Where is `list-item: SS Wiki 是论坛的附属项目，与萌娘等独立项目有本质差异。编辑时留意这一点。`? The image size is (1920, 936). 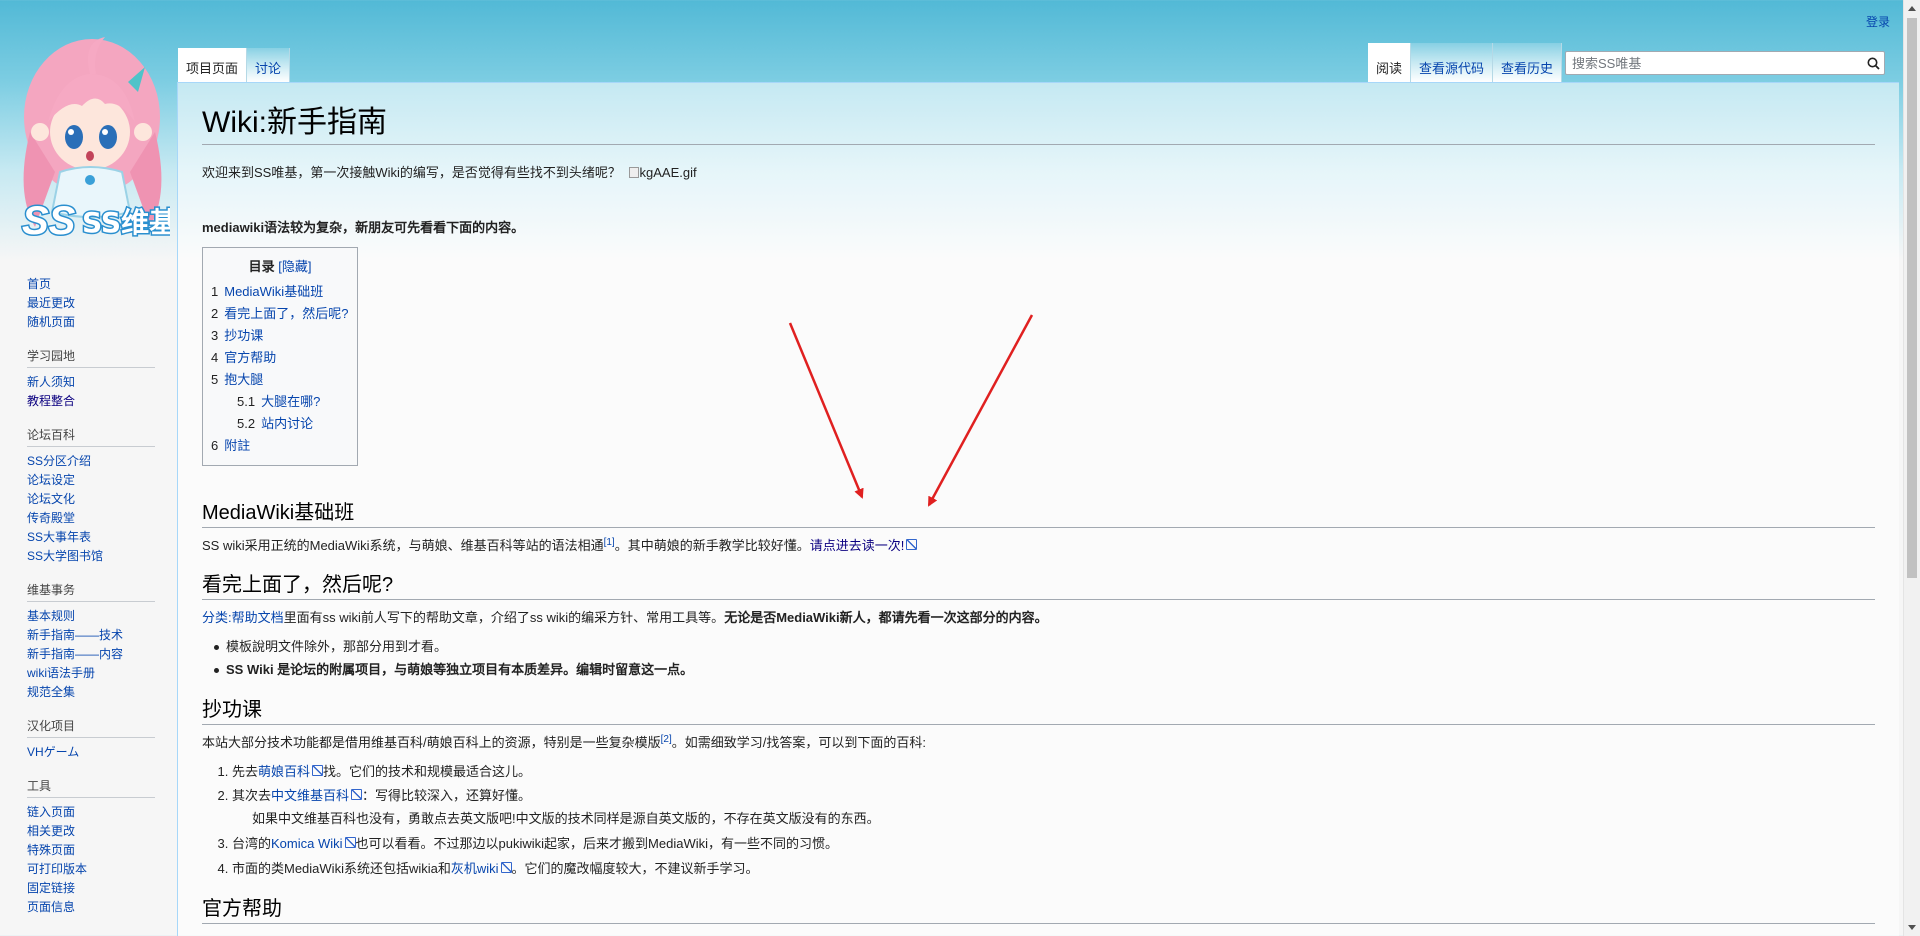
list-item: SS Wiki 是论坛的附属项目，与萌娘等独立项目有本质差异。编辑时留意这一点。 is located at coordinates (1044, 670).